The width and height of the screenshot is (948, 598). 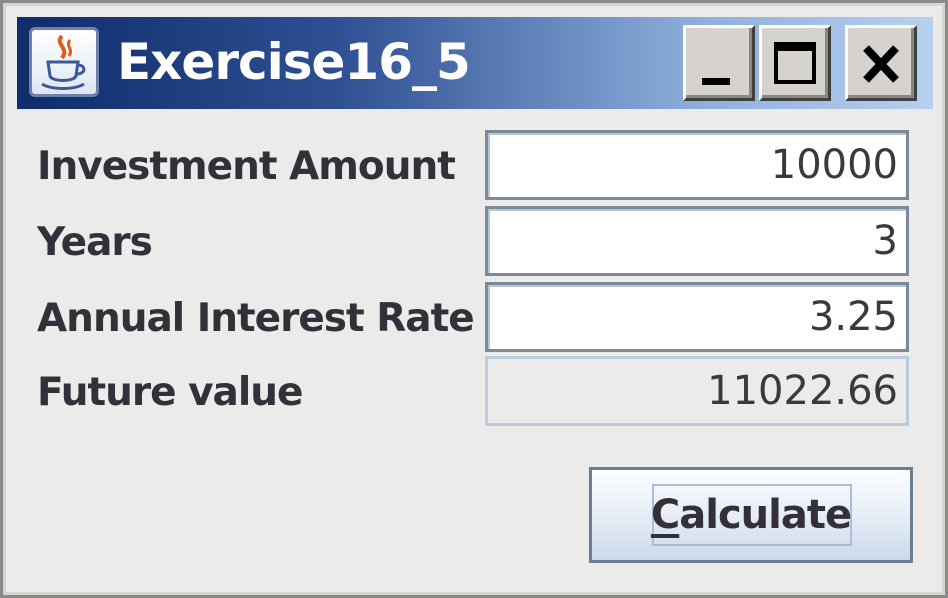 I want to click on years-label: Years, so click(x=95, y=242).